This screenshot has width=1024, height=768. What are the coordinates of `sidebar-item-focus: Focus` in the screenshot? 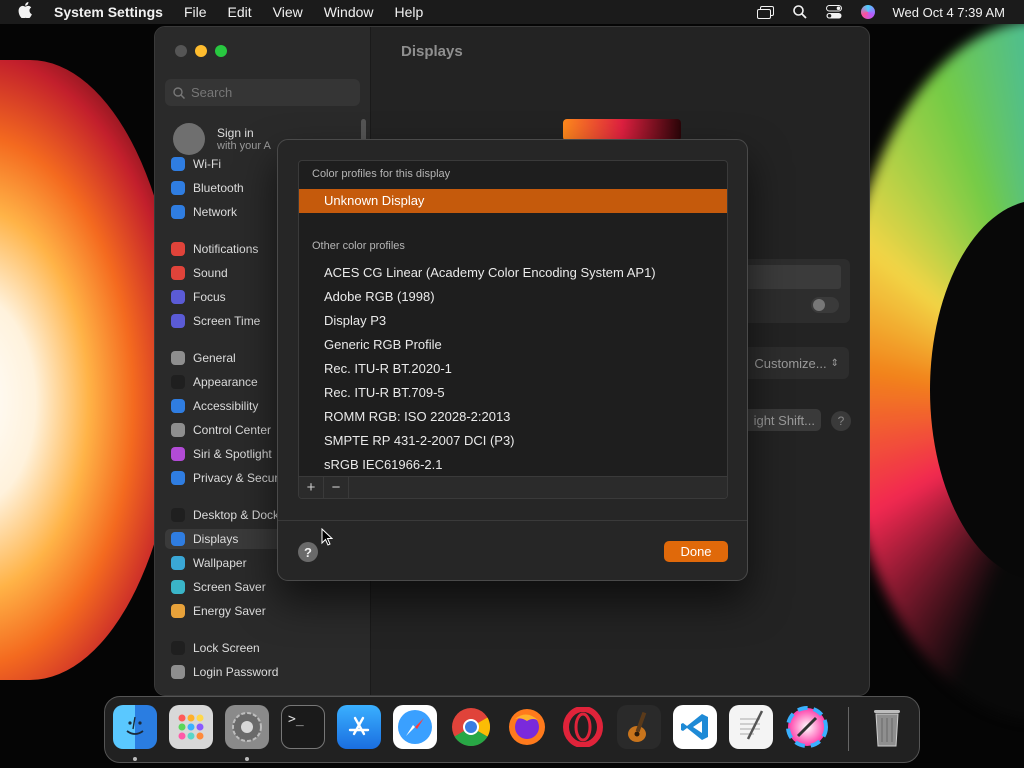 It's located at (198, 297).